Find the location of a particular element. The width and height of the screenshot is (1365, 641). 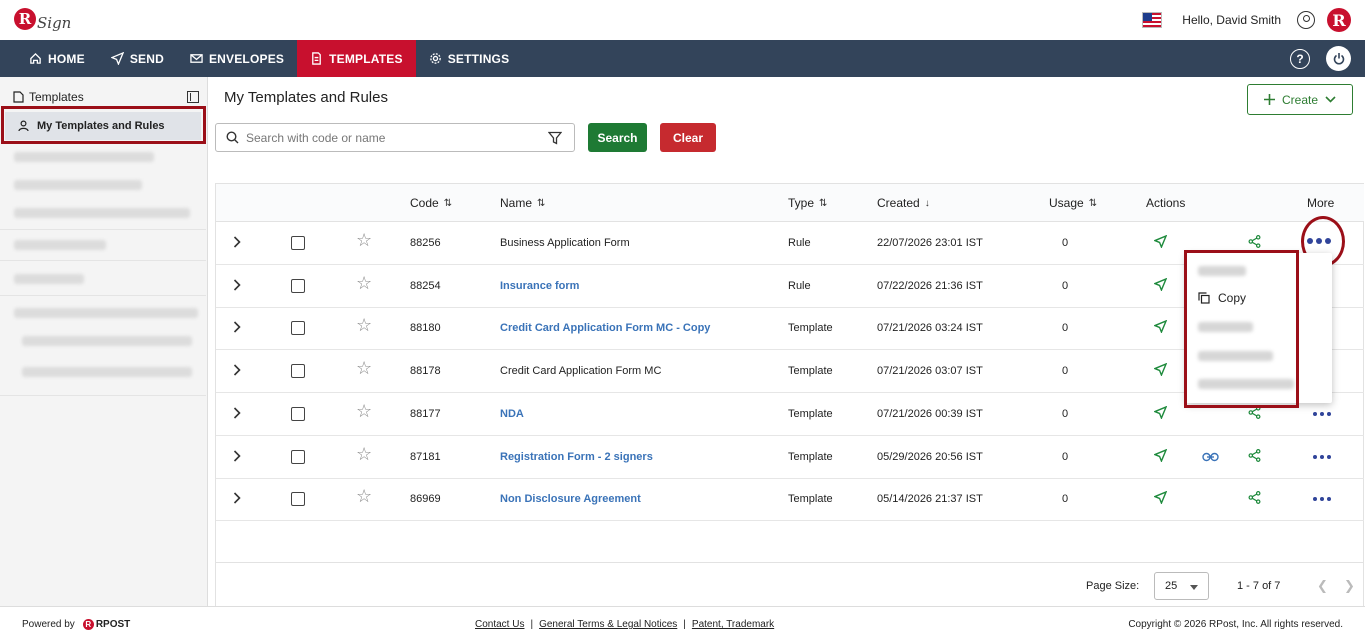

sidebar-title: Templates is located at coordinates (56, 97).